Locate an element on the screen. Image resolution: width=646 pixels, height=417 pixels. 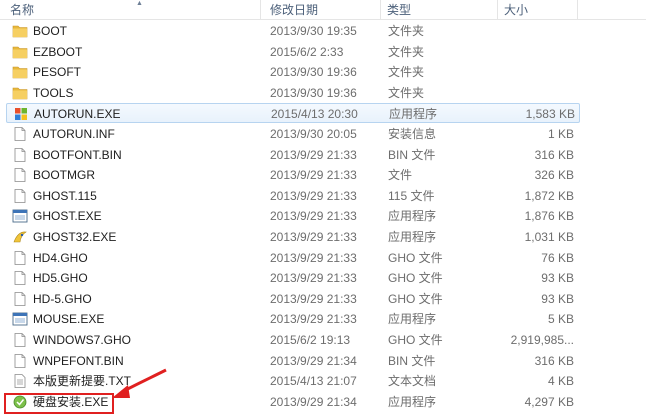
file-row: BOOT 2013/9/30 19:35 文件夹 is located at coordinates (293, 31).